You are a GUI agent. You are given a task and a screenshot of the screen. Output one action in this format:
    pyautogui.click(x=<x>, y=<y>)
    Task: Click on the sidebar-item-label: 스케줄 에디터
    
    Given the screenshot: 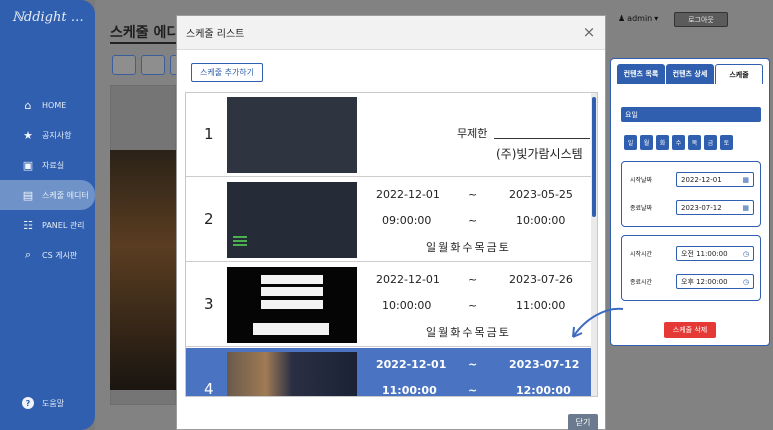 What is the action you would take?
    pyautogui.click(x=65, y=195)
    